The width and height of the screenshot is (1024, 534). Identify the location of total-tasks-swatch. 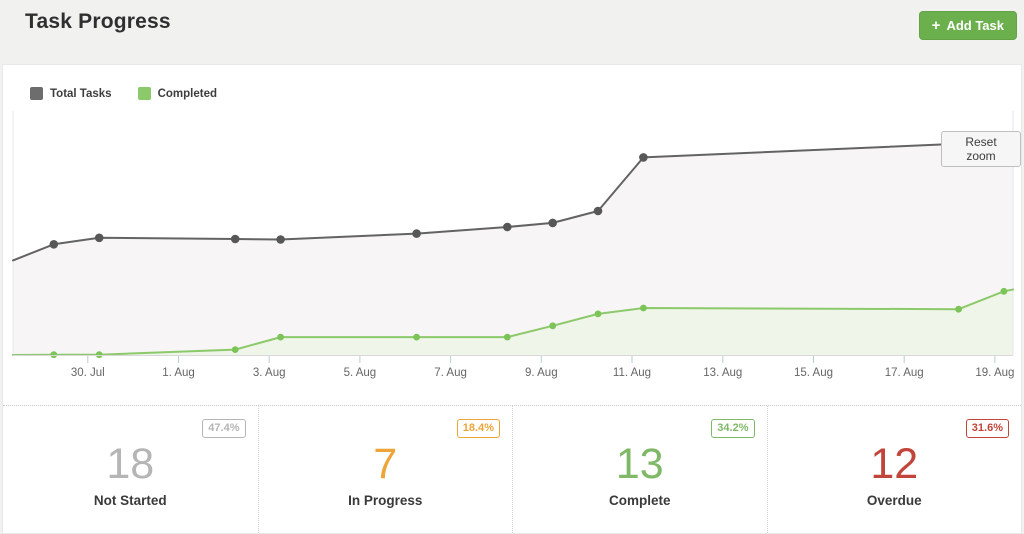
(36, 93).